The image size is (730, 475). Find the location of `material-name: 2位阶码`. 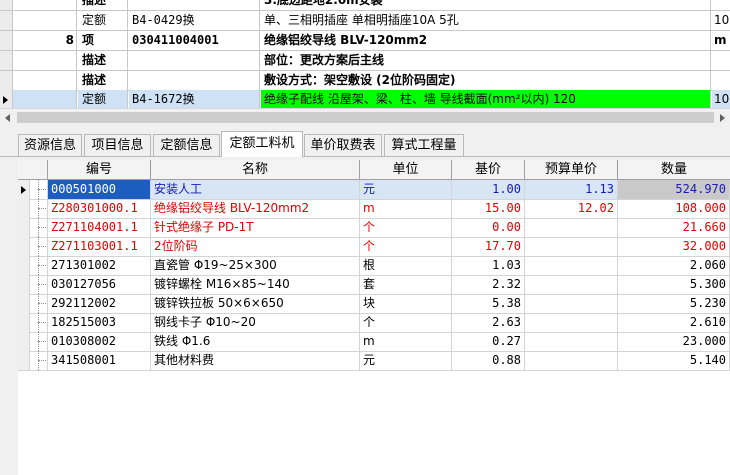

material-name: 2位阶码 is located at coordinates (255, 246).